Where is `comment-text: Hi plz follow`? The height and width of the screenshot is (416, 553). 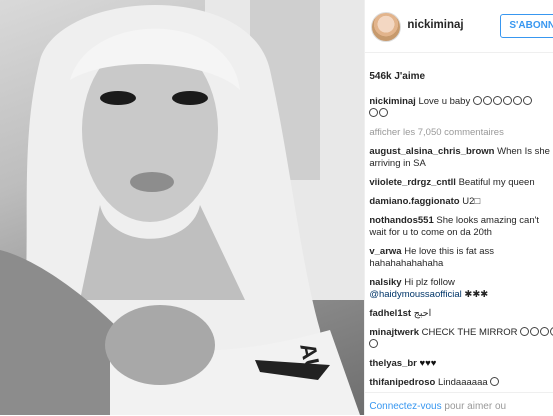
comment-text: Hi plz follow is located at coordinates (429, 282).